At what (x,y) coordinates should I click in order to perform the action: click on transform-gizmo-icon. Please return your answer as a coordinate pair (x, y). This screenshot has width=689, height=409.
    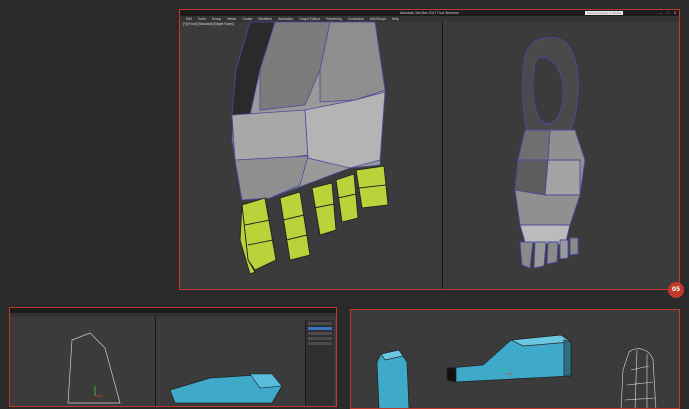
    Looking at the image, I should click on (98, 391).